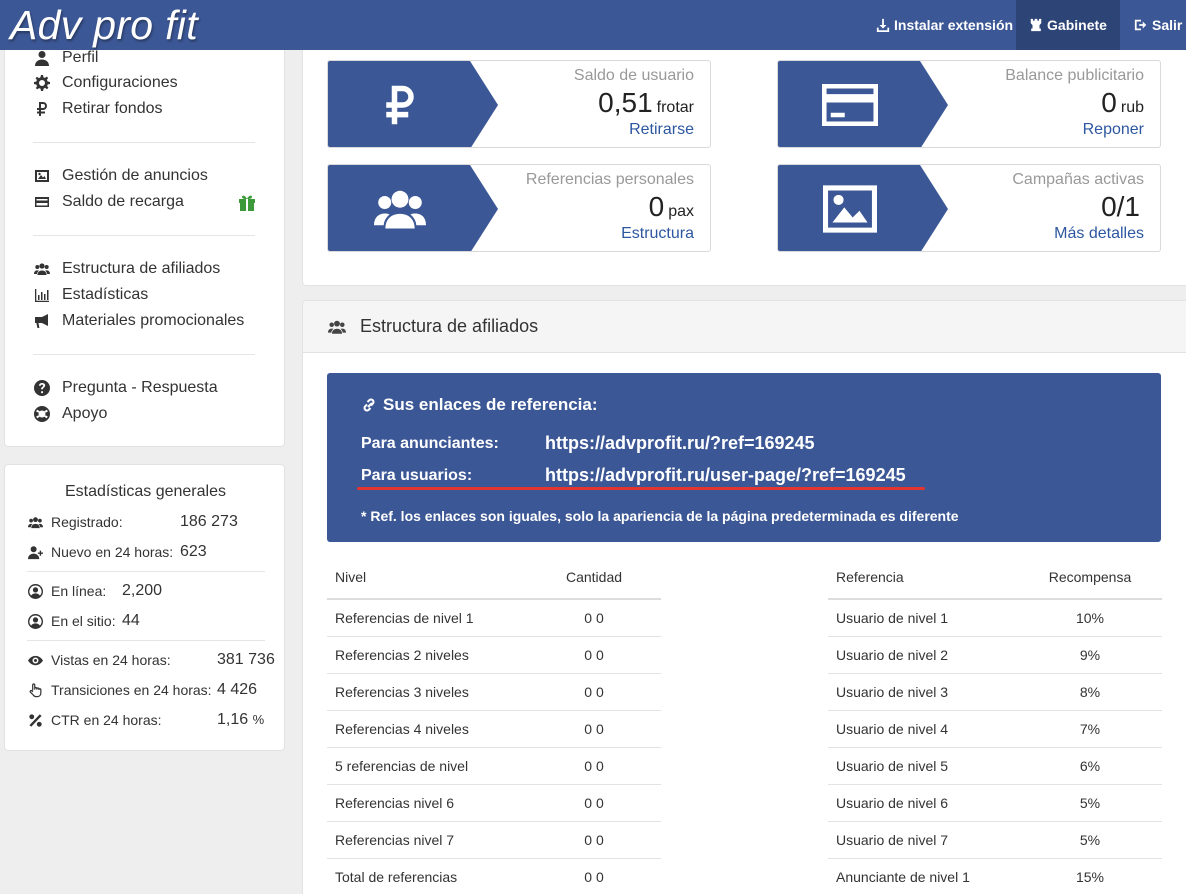  What do you see at coordinates (430, 443) in the screenshot?
I see `advertisers-label: Para anunciantes:` at bounding box center [430, 443].